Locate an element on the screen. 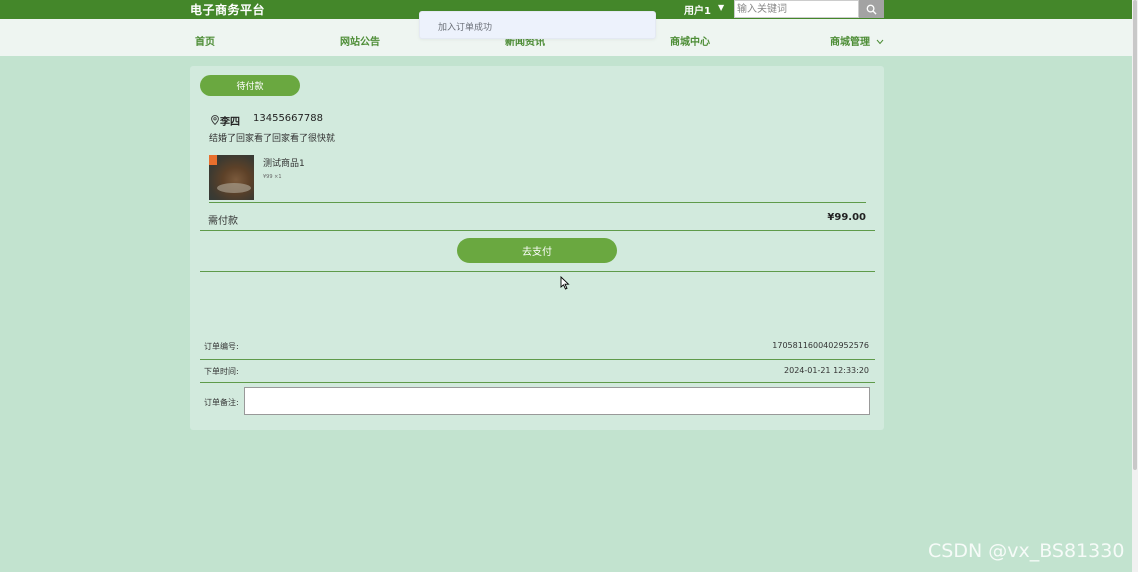 Image resolution: width=1138 pixels, height=572 pixels. order-number-label: 订单编号: is located at coordinates (221, 346).